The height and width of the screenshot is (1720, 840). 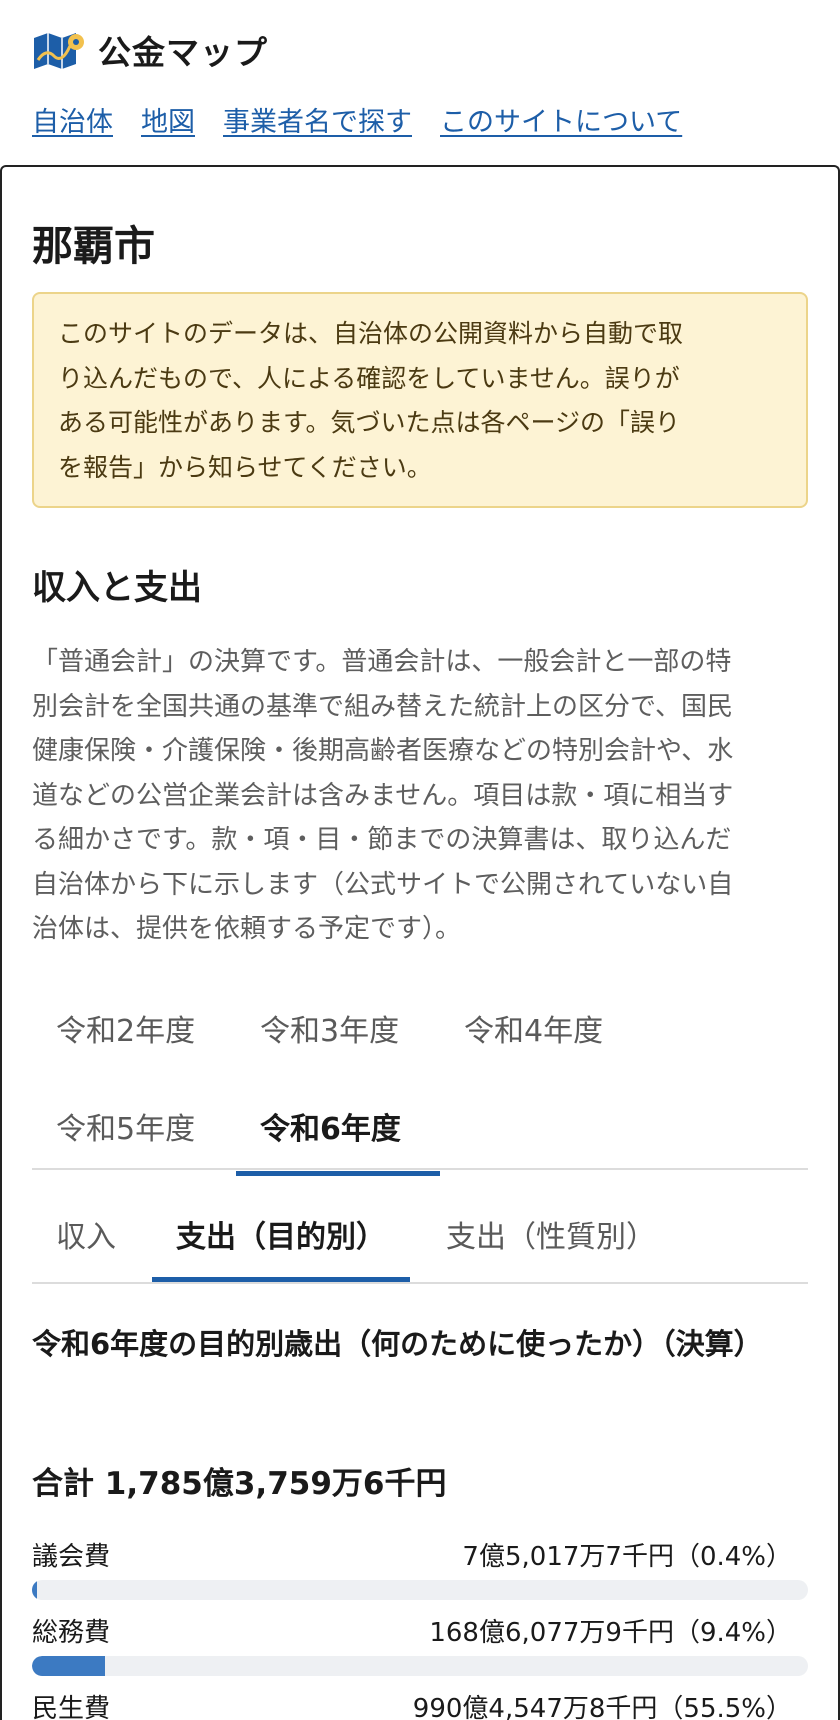 I want to click on top-nav: 自治体 地図 事業者名で探す このサイトについて, so click(x=357, y=119).